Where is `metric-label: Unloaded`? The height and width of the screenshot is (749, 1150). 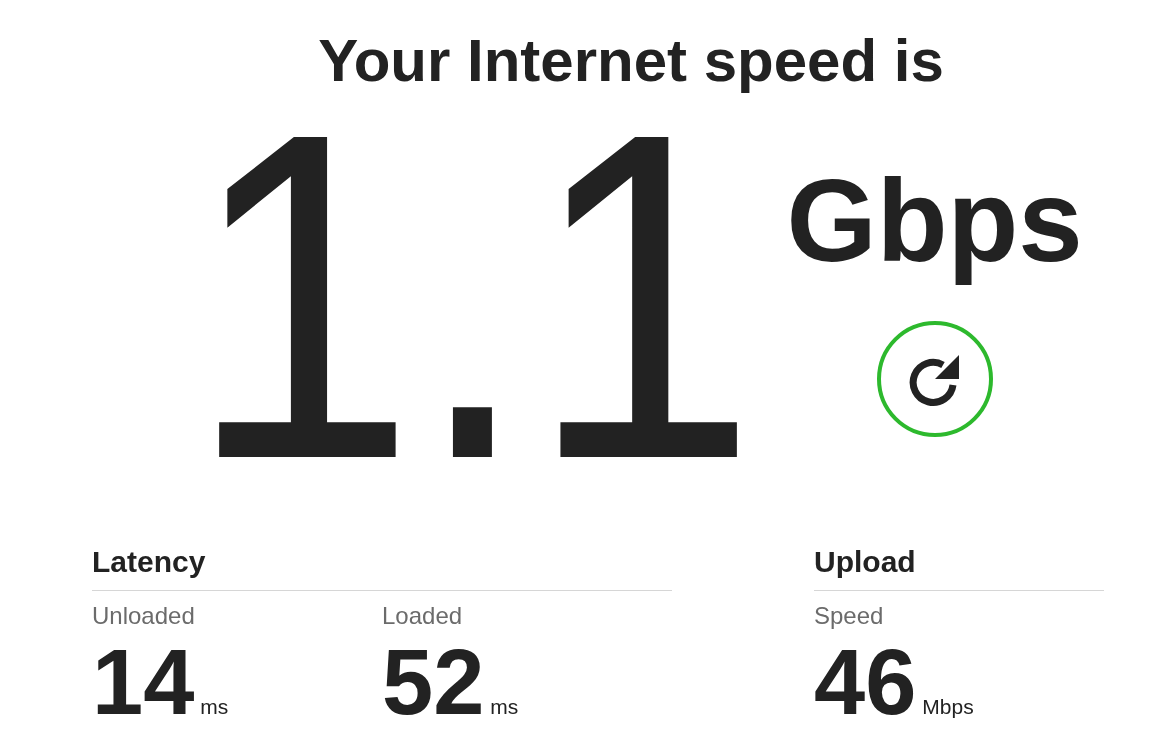
metric-label: Unloaded is located at coordinates (144, 616).